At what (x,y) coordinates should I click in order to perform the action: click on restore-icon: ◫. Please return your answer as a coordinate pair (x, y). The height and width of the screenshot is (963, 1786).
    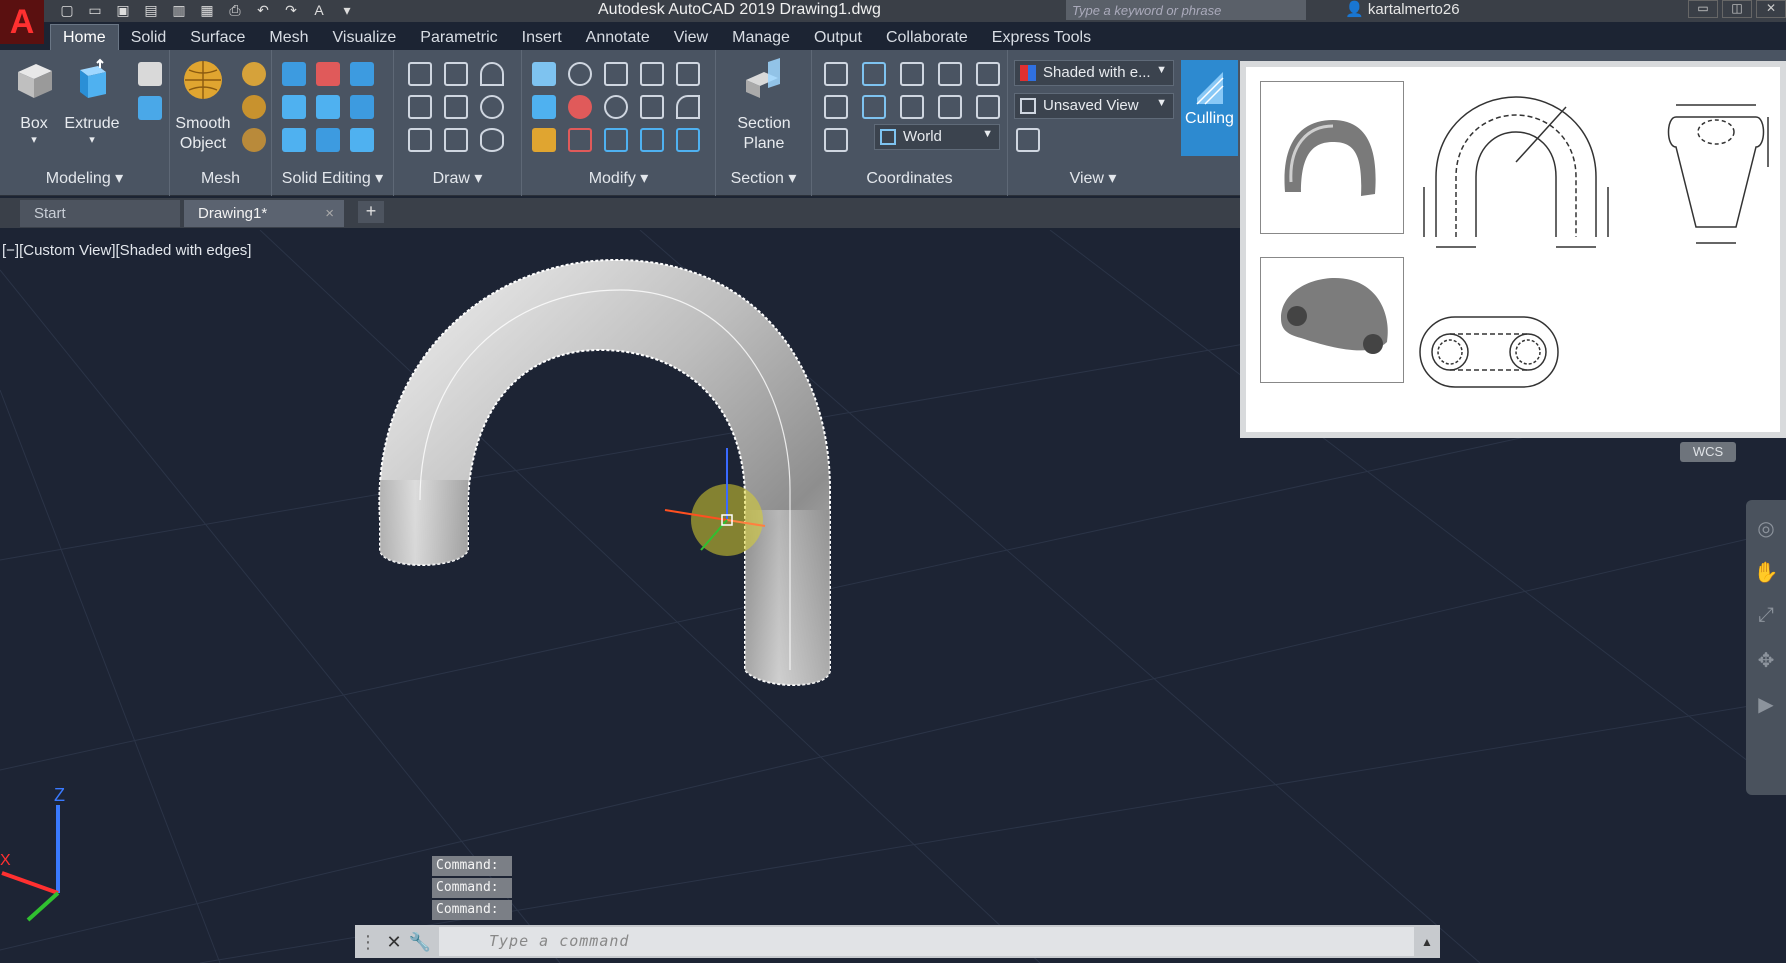
    Looking at the image, I should click on (1737, 9).